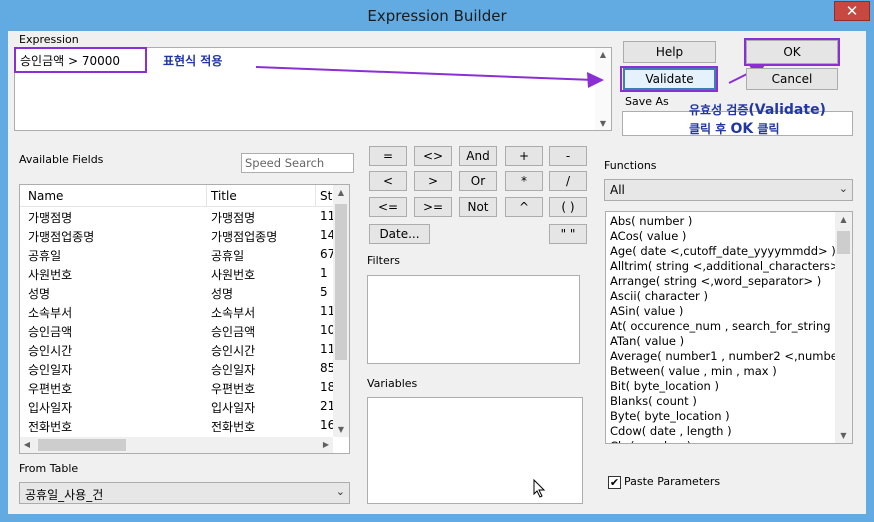  Describe the element at coordinates (178, 274) in the screenshot. I see `table-row: 사원번호 사원번호 1` at that location.